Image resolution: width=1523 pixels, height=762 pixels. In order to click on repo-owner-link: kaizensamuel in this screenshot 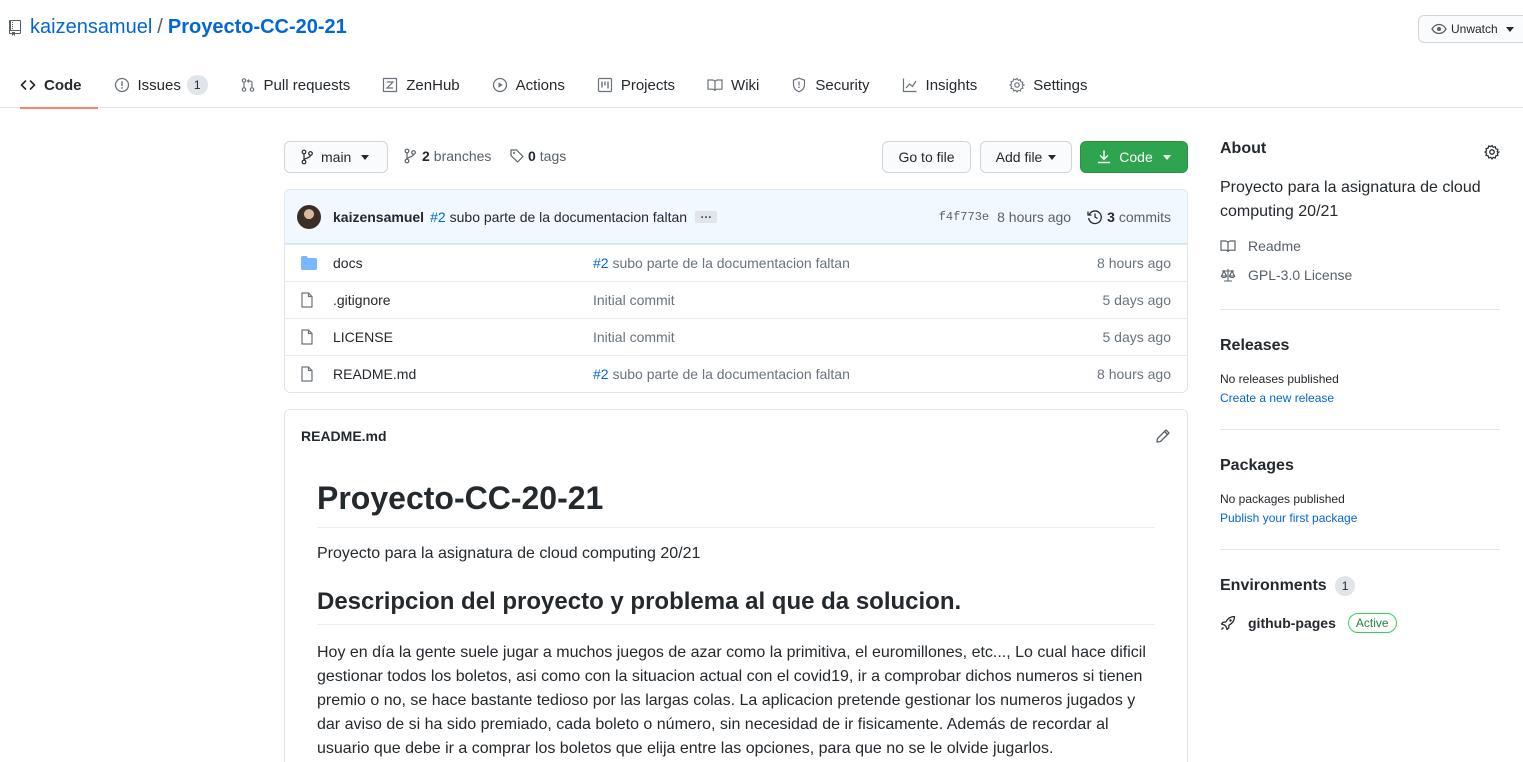, I will do `click(91, 27)`.